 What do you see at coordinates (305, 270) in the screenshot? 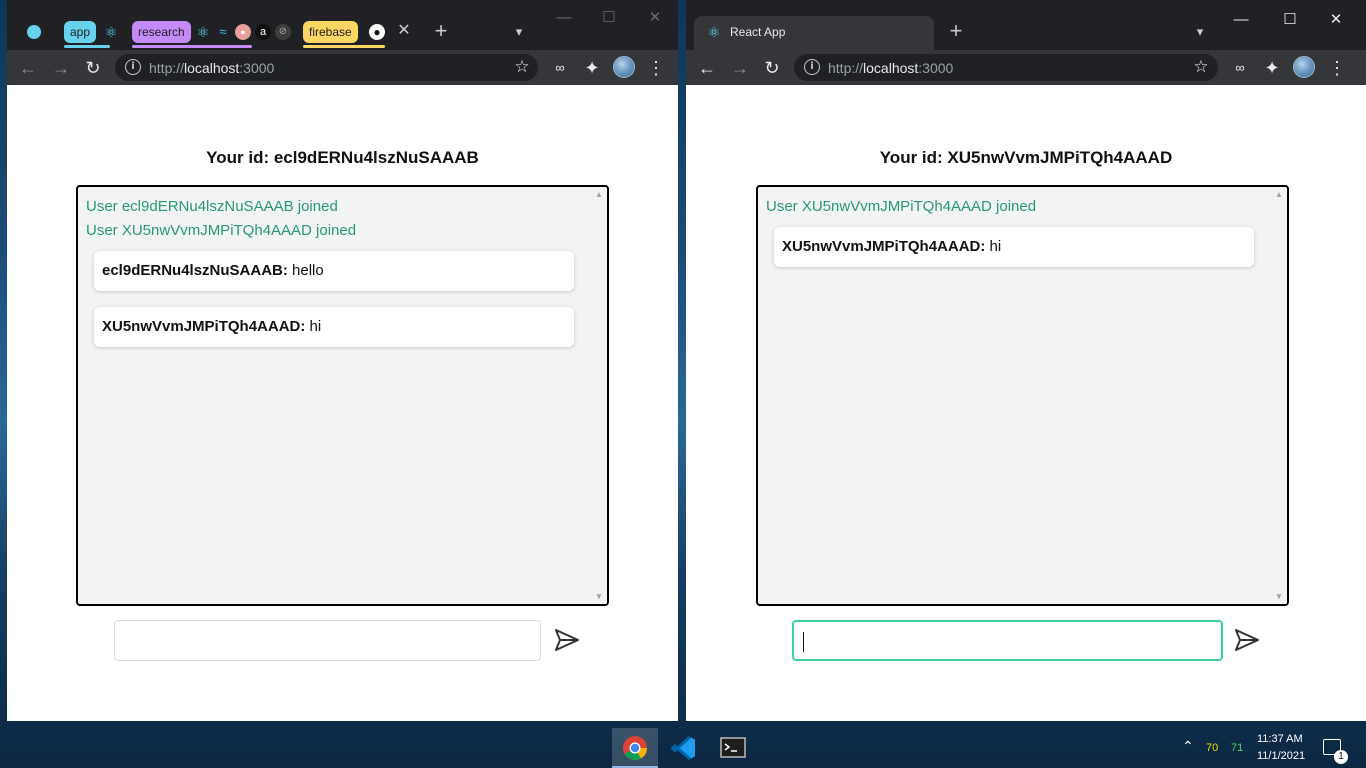
I see `message-text: hello` at bounding box center [305, 270].